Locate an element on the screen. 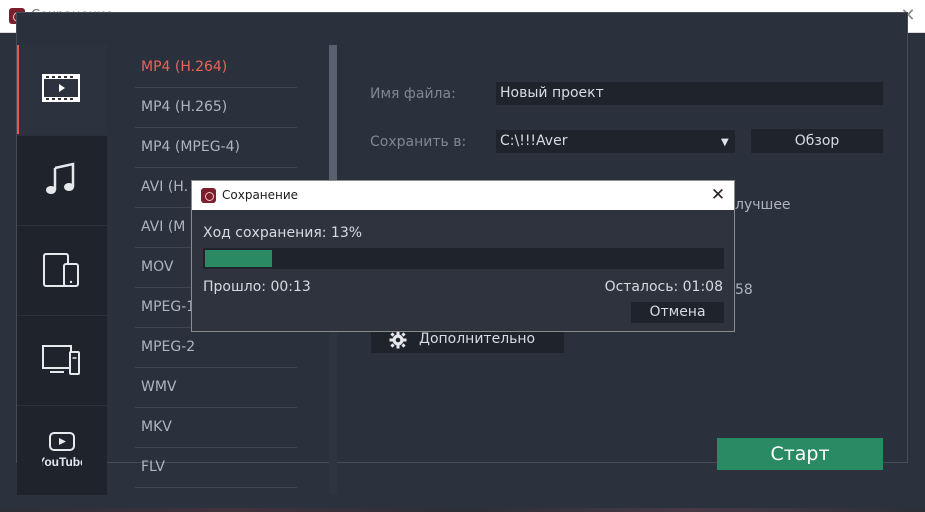 The width and height of the screenshot is (925, 512). progress-label: Ход сохранения: 13% is located at coordinates (283, 233).